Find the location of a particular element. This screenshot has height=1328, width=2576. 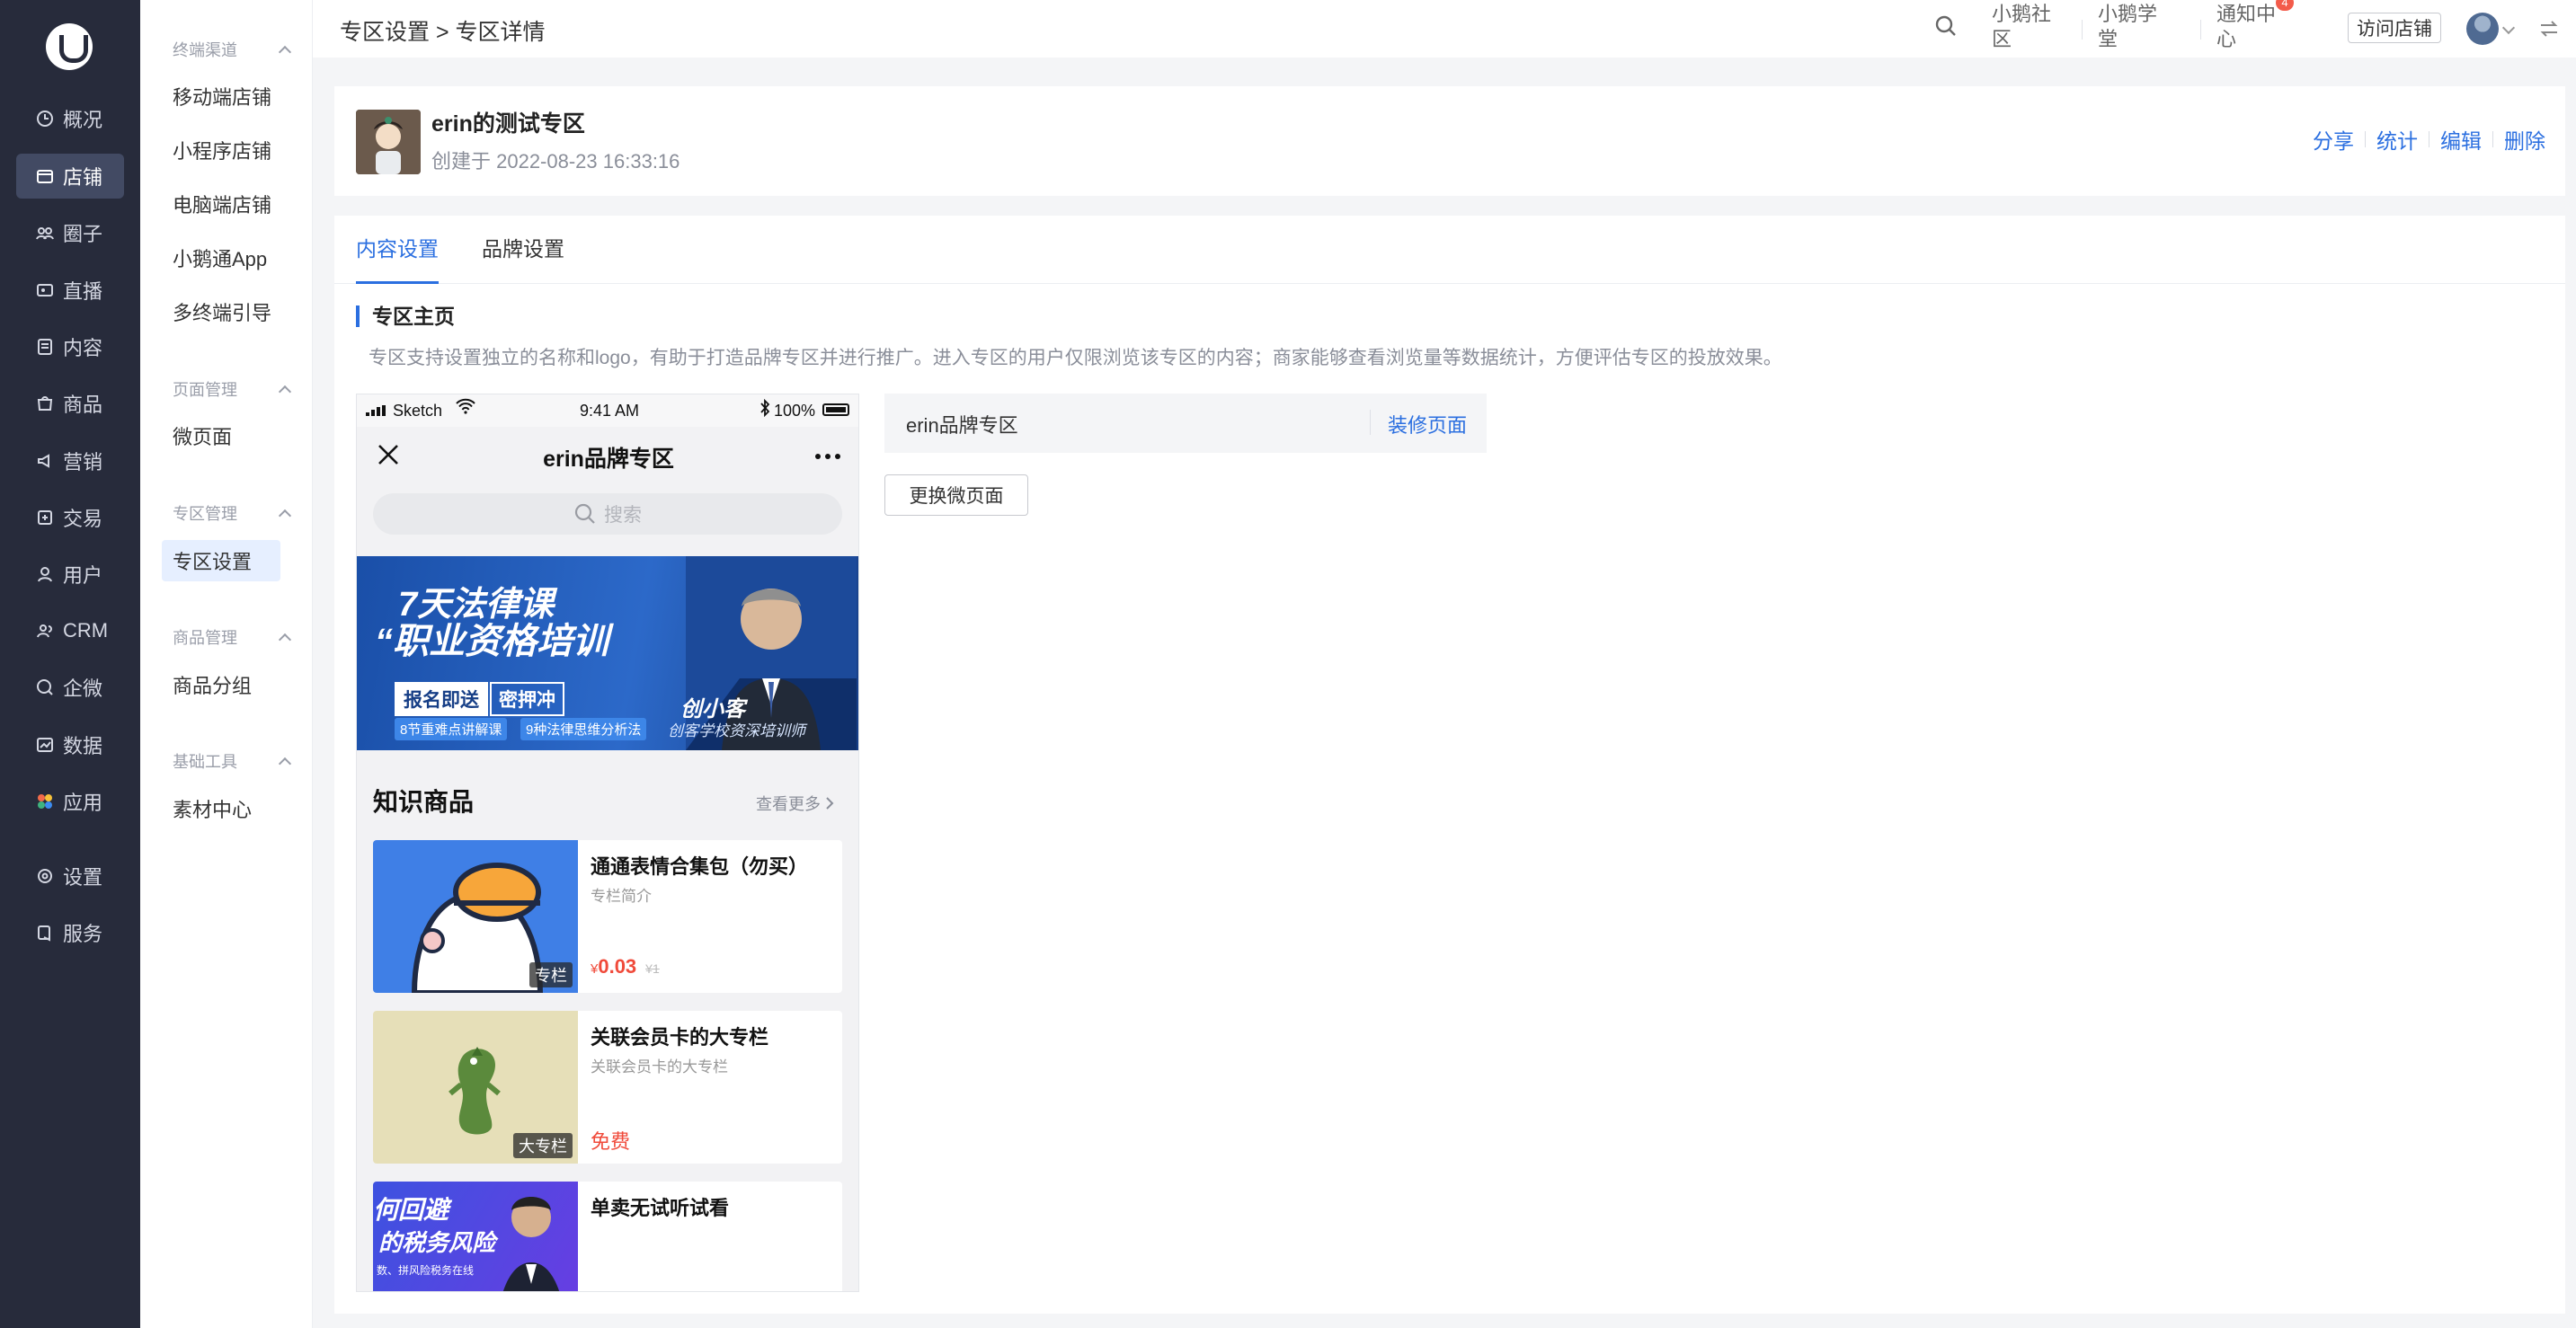

clock: 9:41 AM is located at coordinates (610, 411).